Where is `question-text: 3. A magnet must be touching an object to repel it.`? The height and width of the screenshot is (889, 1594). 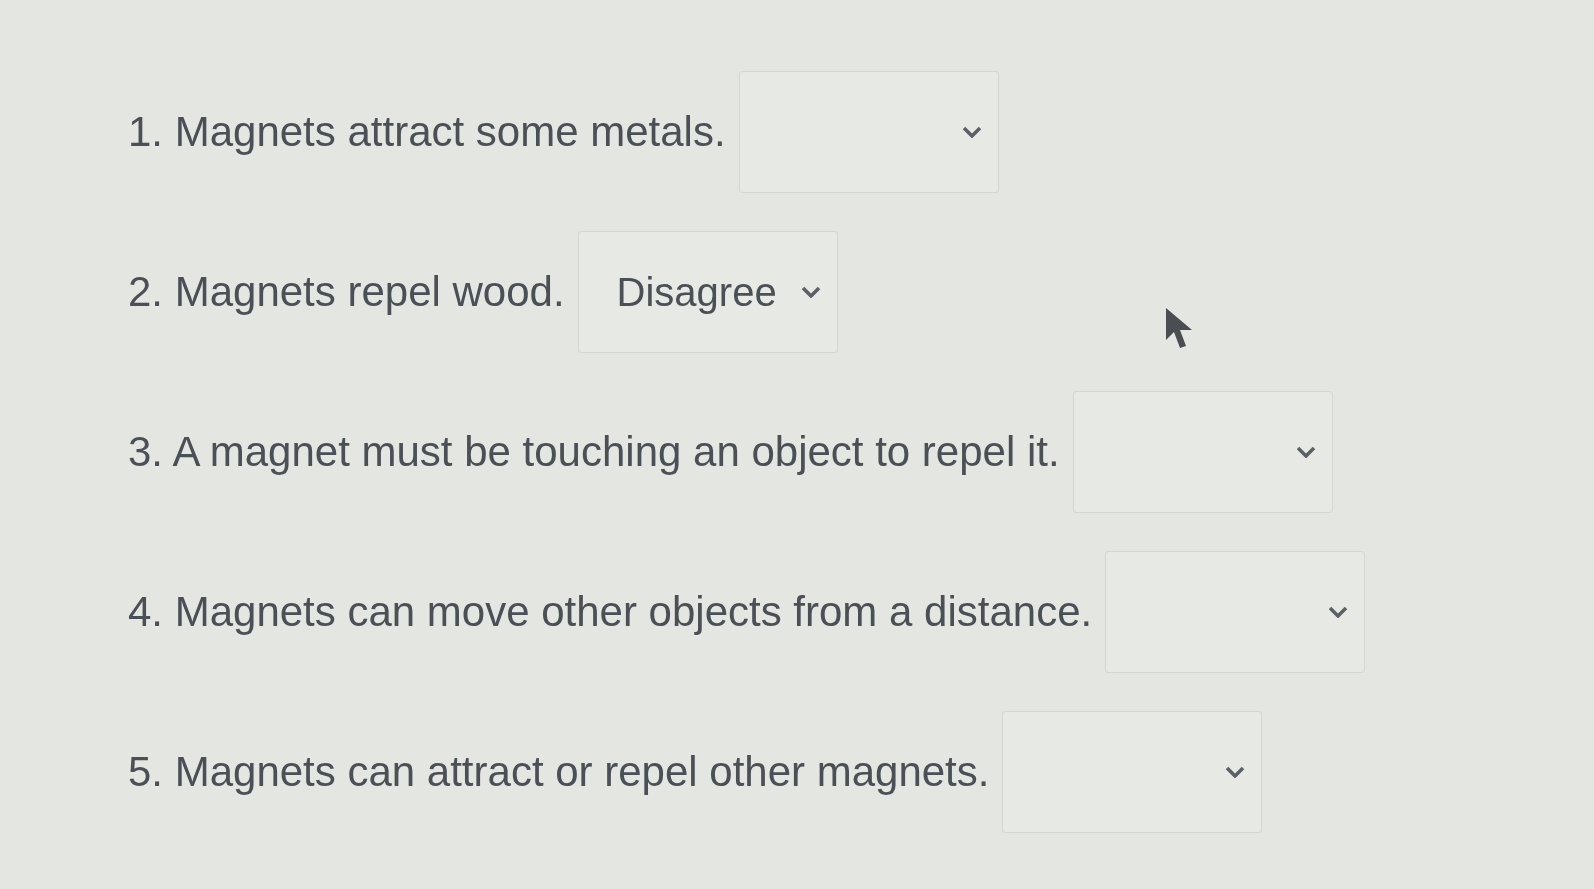
question-text: 3. A magnet must be touching an object to repel it. is located at coordinates (594, 452).